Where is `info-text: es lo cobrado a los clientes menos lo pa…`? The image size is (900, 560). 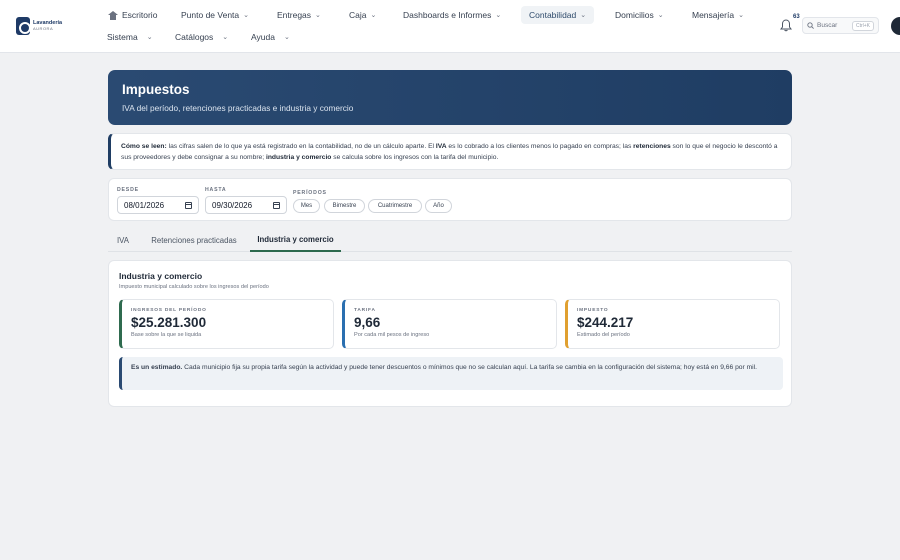
info-text: es lo cobrado a los clientes menos lo pa… is located at coordinates (540, 146).